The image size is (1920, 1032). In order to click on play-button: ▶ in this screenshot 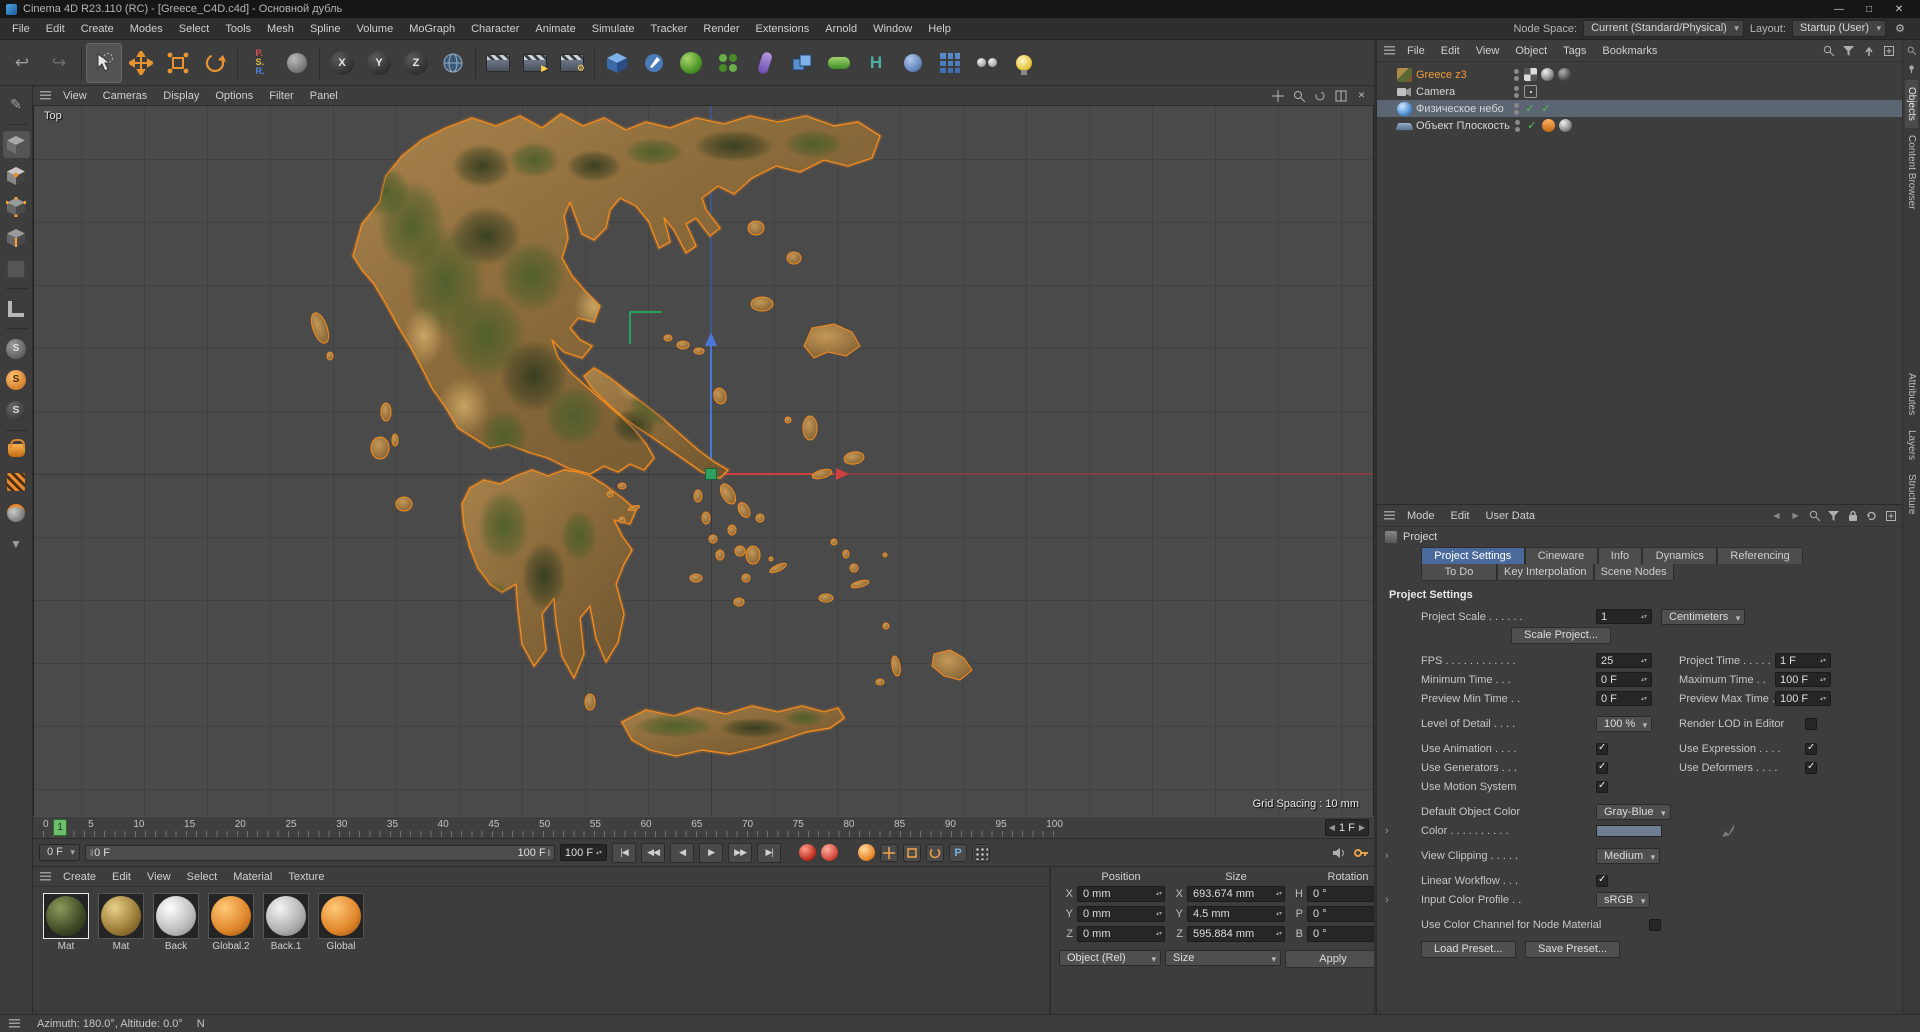, I will do `click(711, 852)`.